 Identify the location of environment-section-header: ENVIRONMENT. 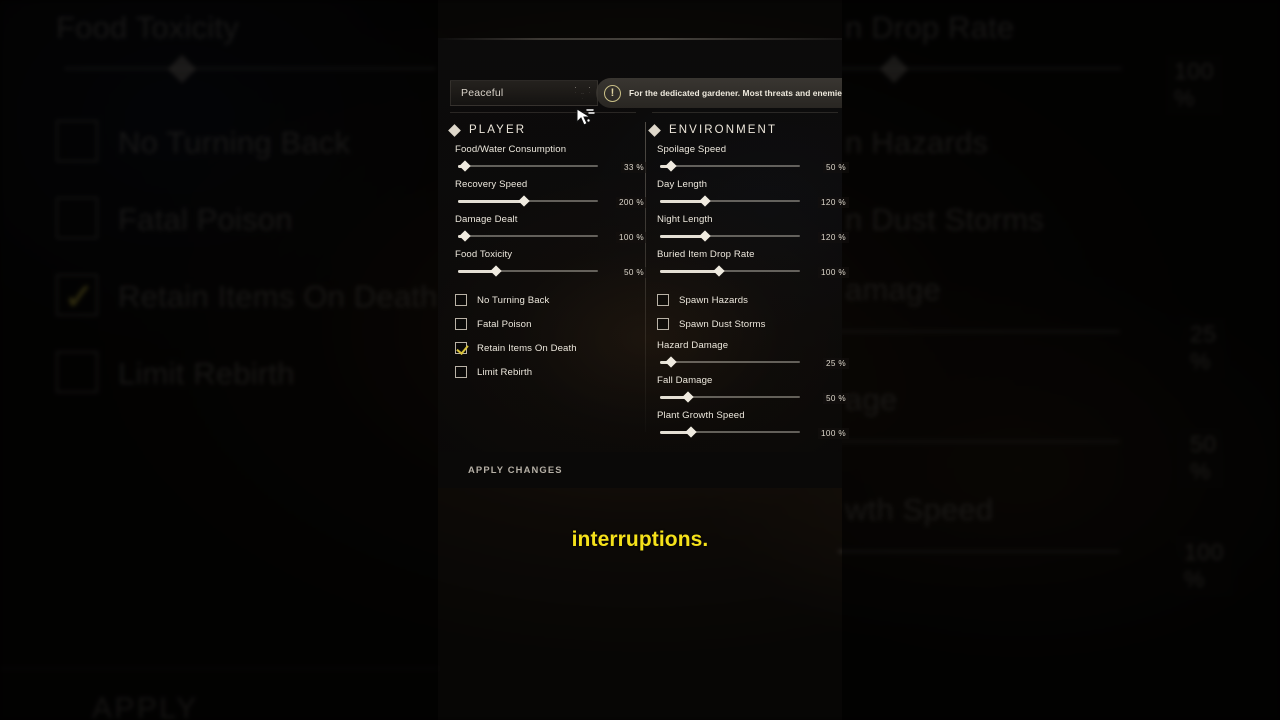
(712, 130).